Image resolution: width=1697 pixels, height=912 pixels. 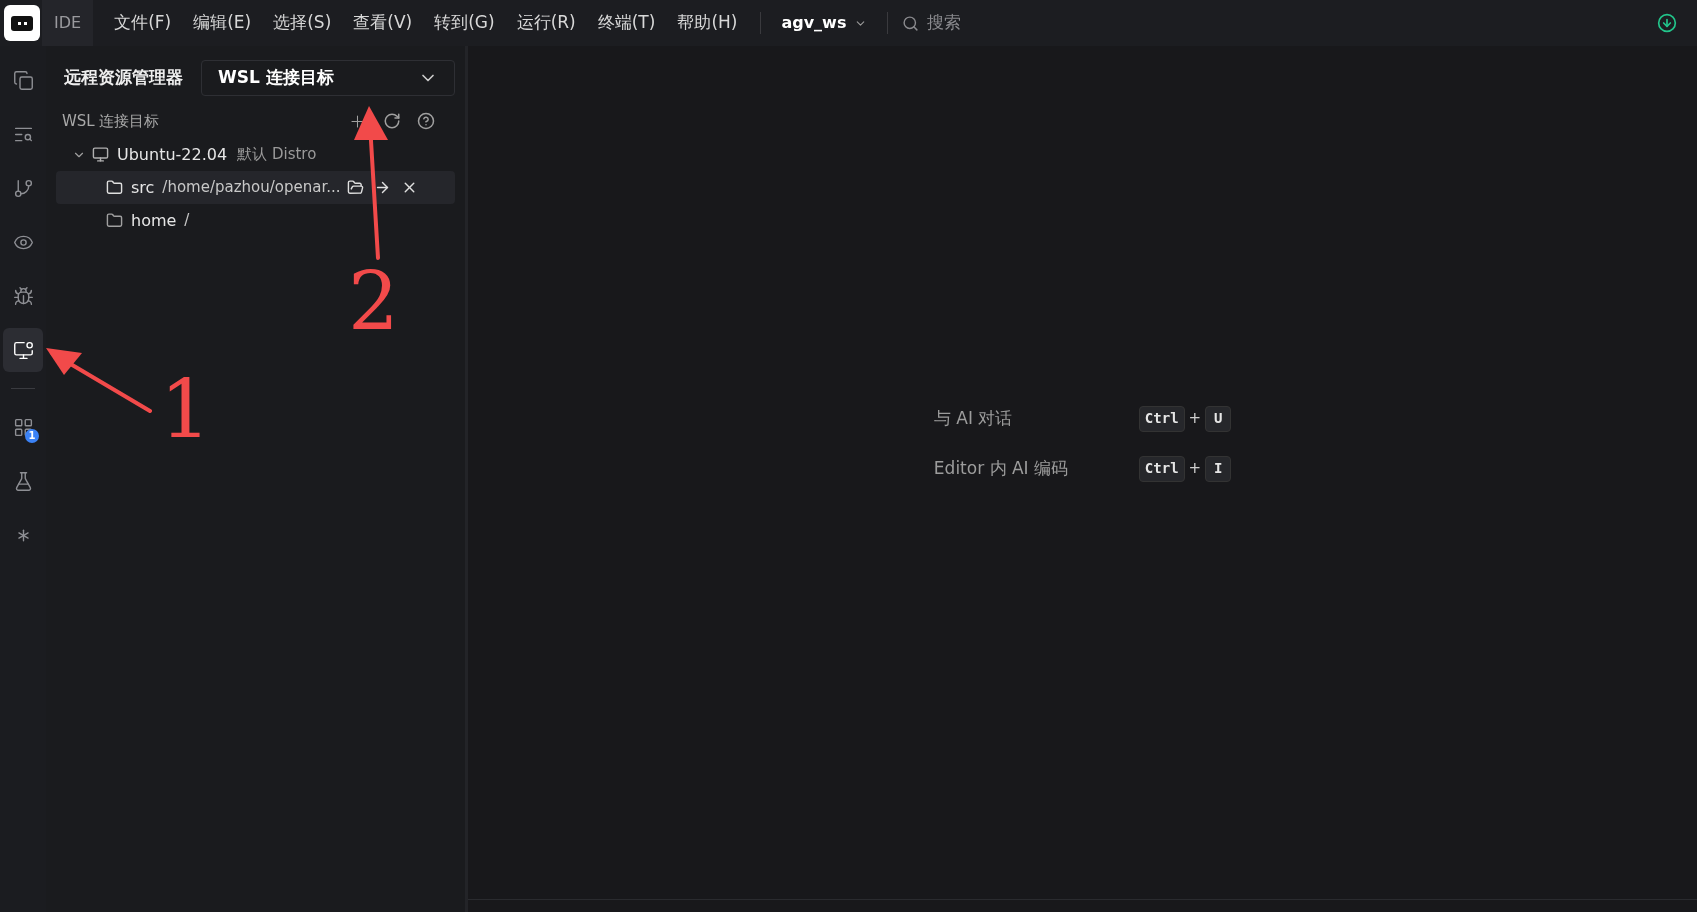 I want to click on branch-icon, so click(x=23, y=188).